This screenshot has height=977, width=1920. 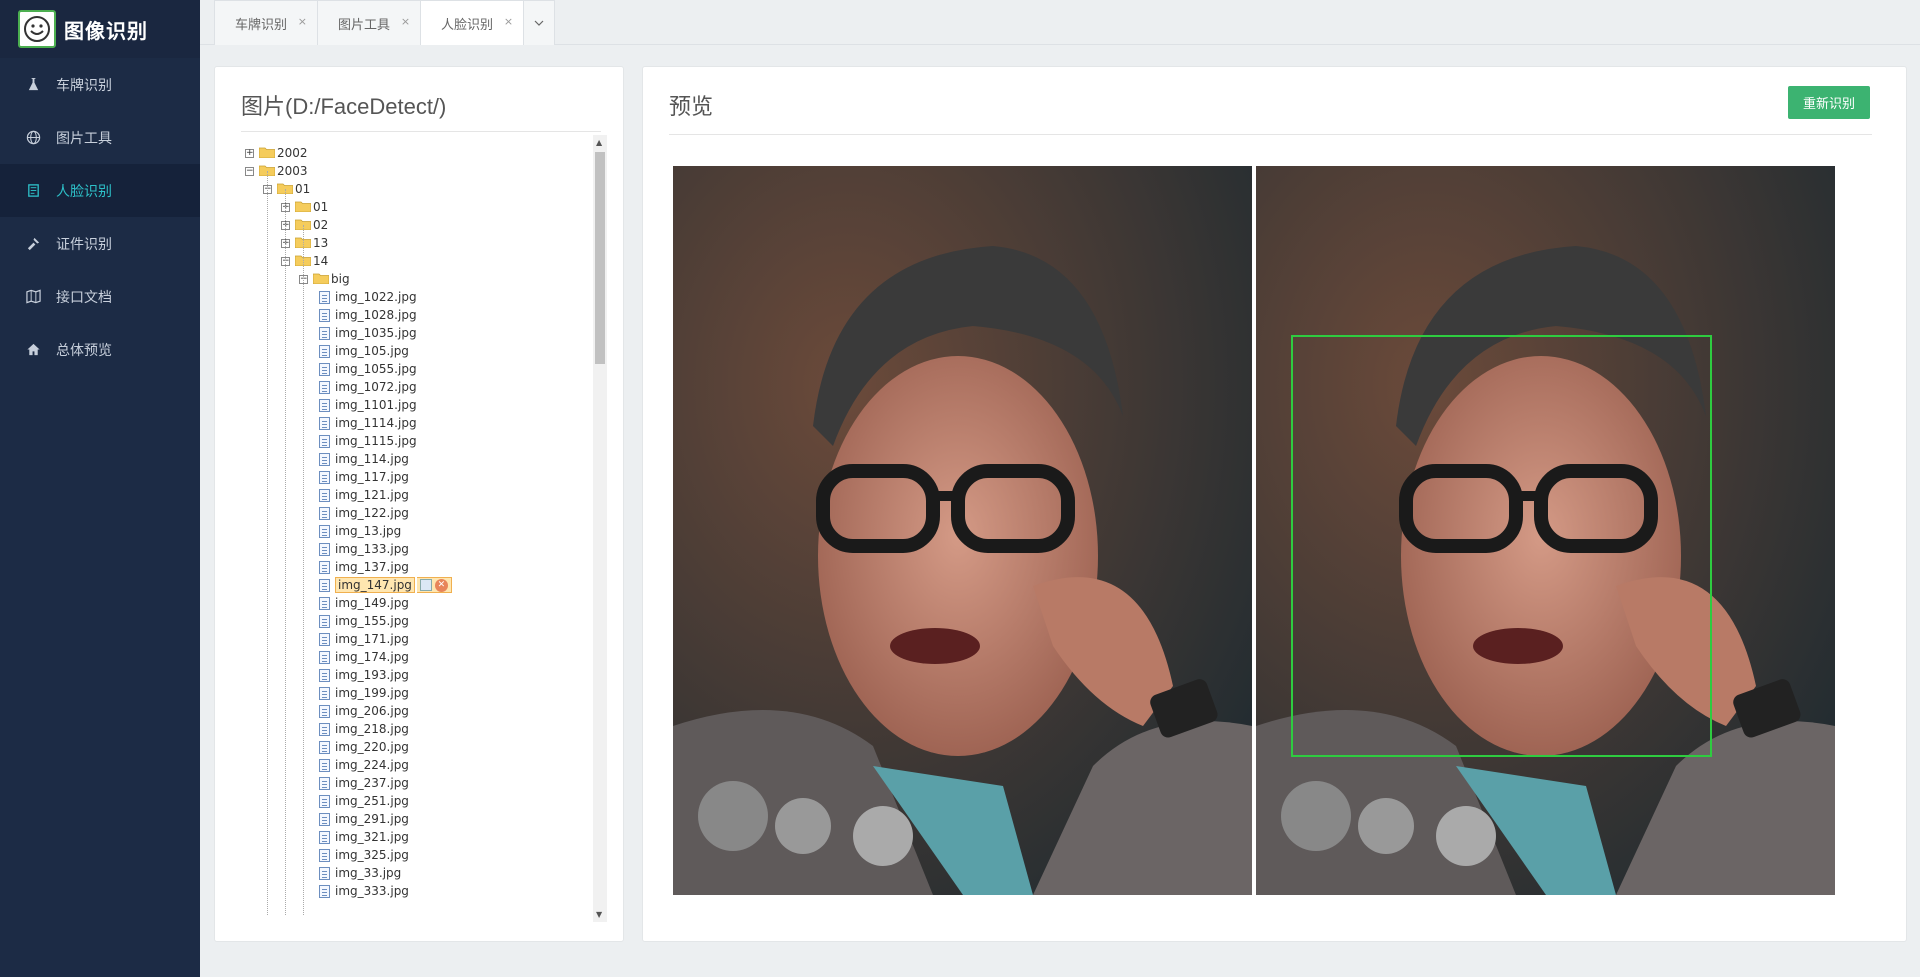 What do you see at coordinates (249, 153) in the screenshot?
I see `expand-icon: +` at bounding box center [249, 153].